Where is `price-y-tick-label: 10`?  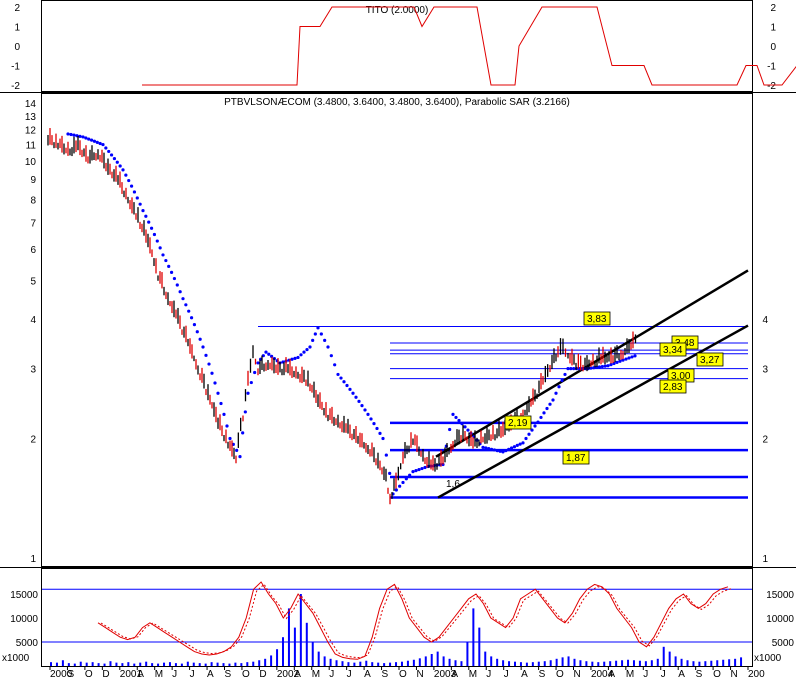 price-y-tick-label: 10 is located at coordinates (31, 162).